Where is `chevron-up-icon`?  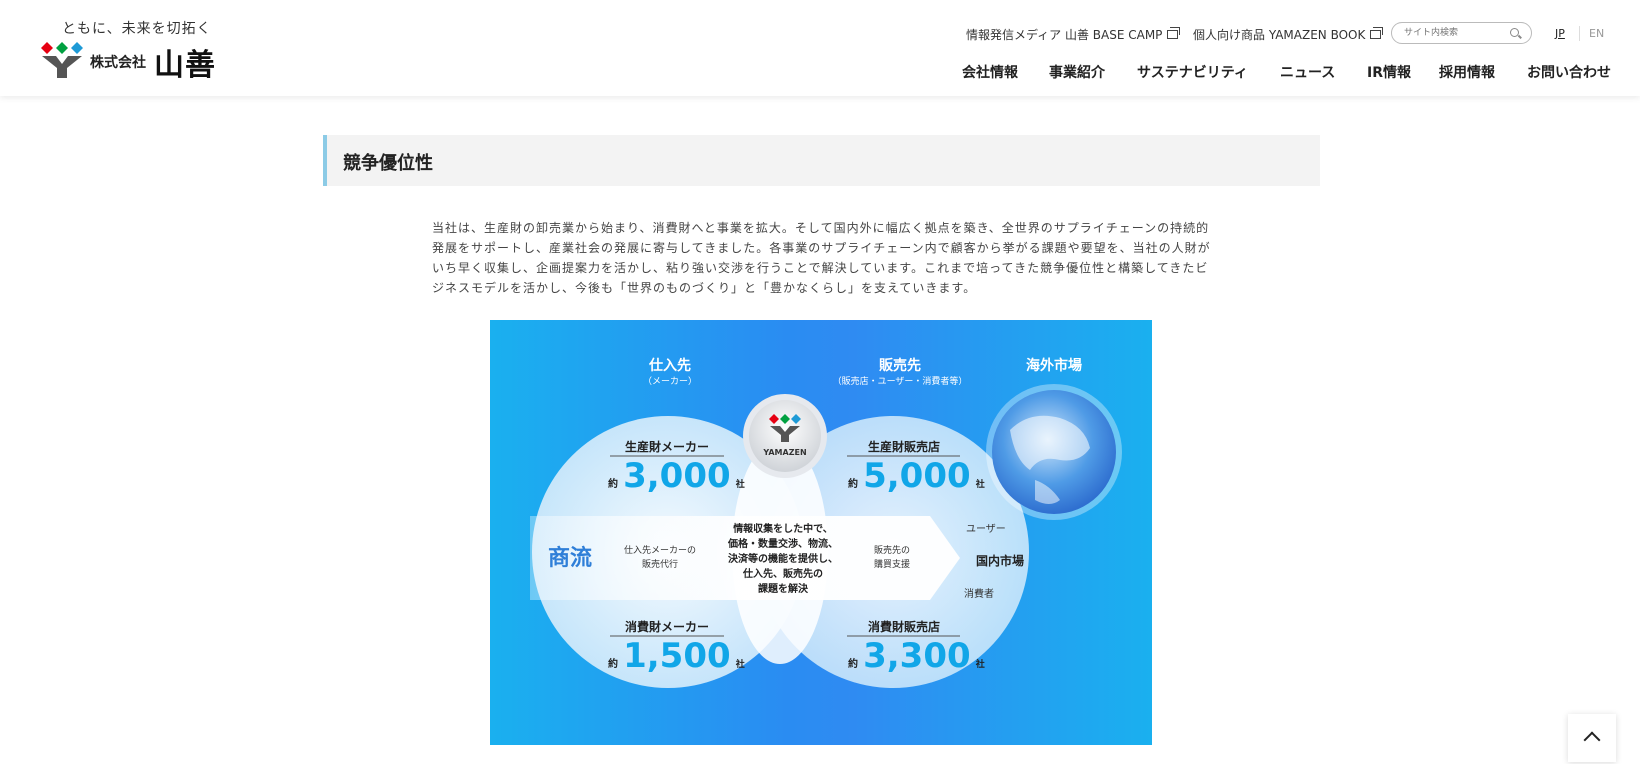 chevron-up-icon is located at coordinates (1592, 740).